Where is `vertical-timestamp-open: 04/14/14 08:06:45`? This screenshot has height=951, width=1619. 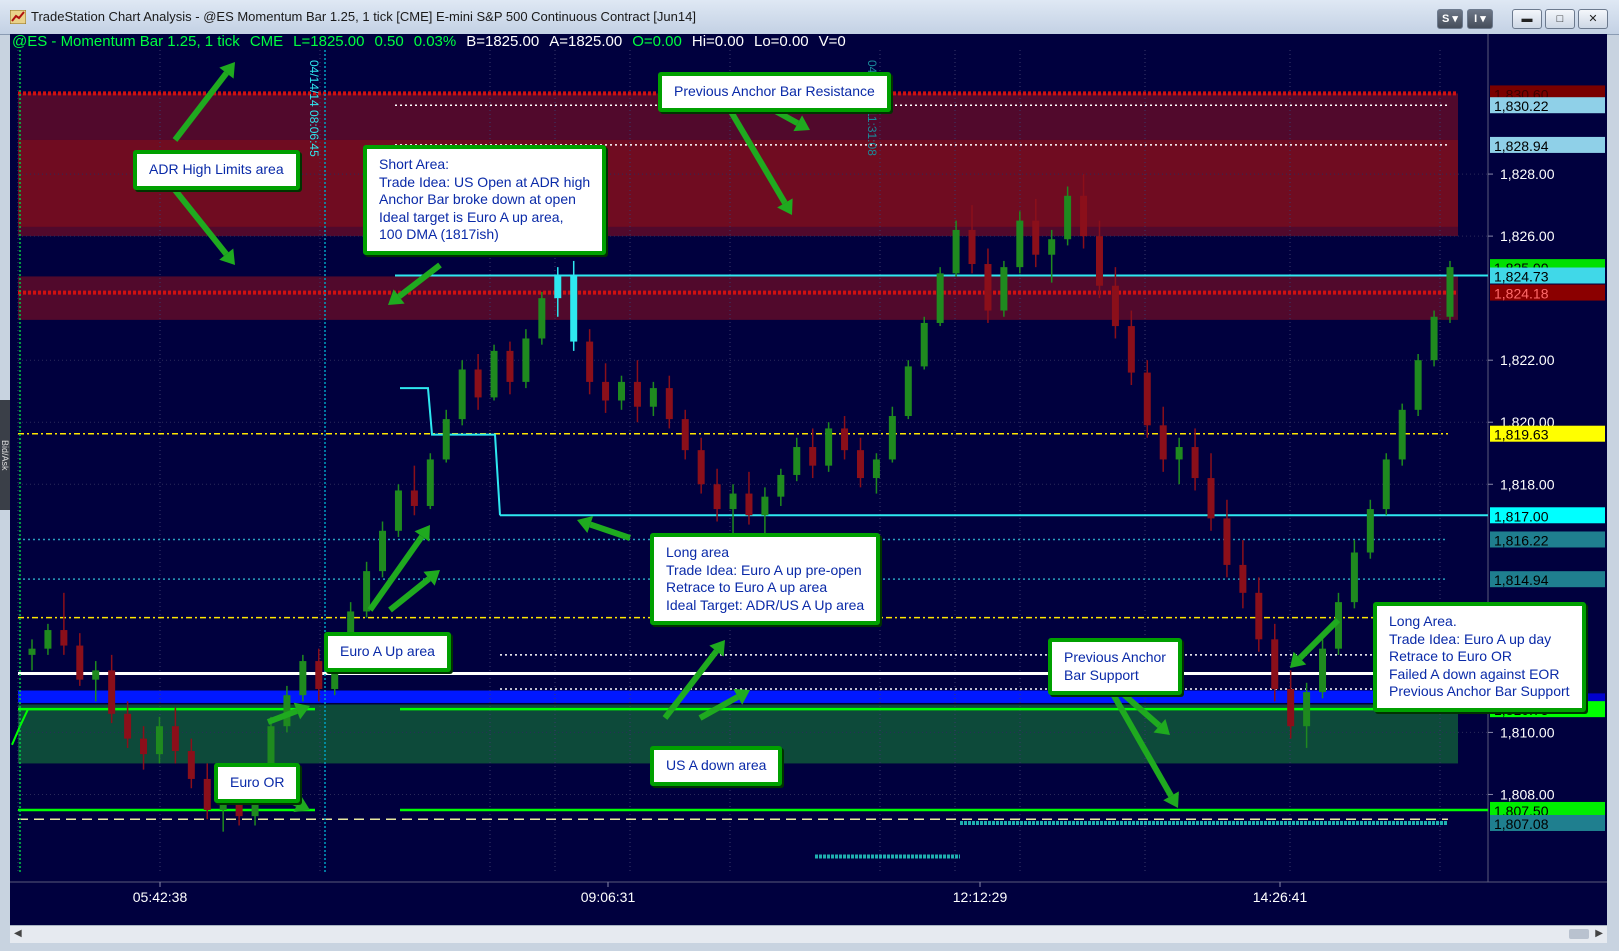
vertical-timestamp-open: 04/14/14 08:06:45 is located at coordinates (314, 108).